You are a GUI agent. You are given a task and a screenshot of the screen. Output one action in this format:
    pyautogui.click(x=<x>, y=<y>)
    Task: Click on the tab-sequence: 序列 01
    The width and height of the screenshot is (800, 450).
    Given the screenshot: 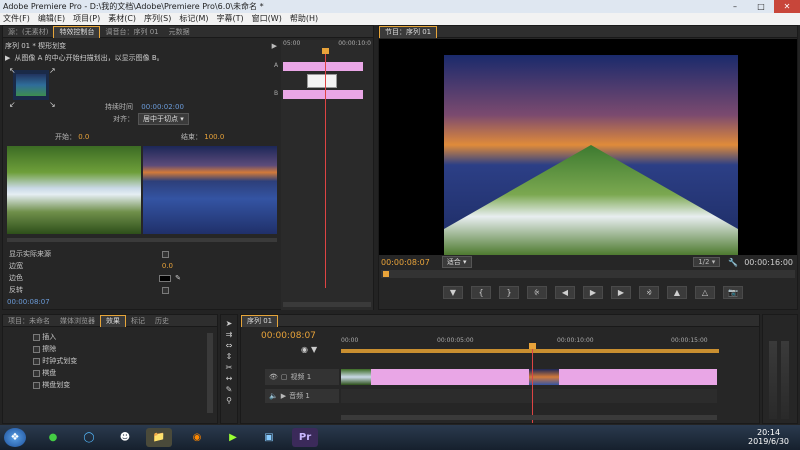 What is the action you would take?
    pyautogui.click(x=260, y=320)
    